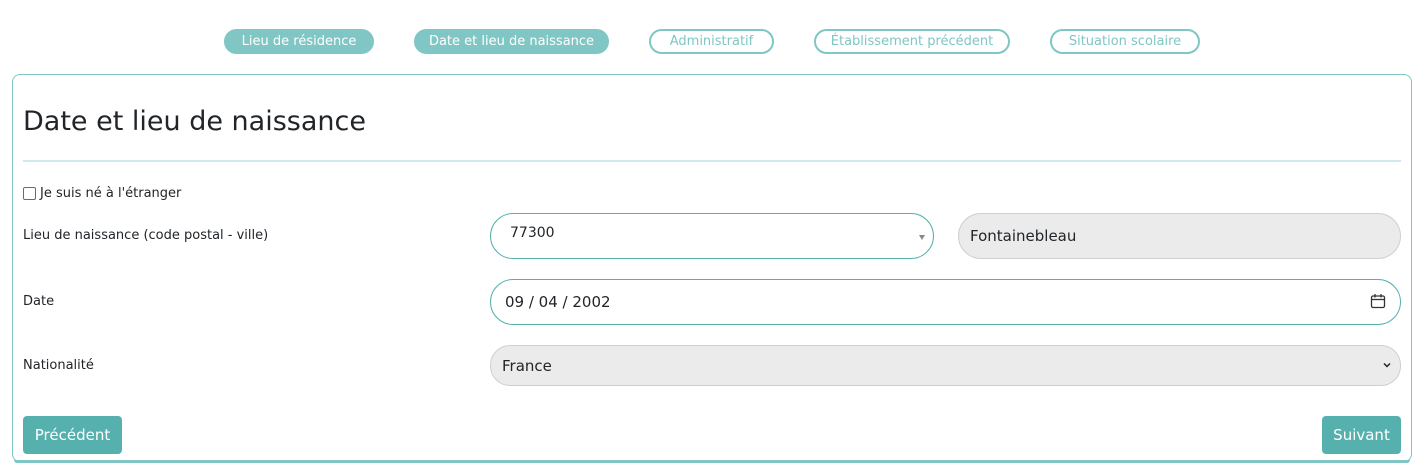 The width and height of the screenshot is (1425, 475). What do you see at coordinates (712, 161) in the screenshot?
I see `title-divider` at bounding box center [712, 161].